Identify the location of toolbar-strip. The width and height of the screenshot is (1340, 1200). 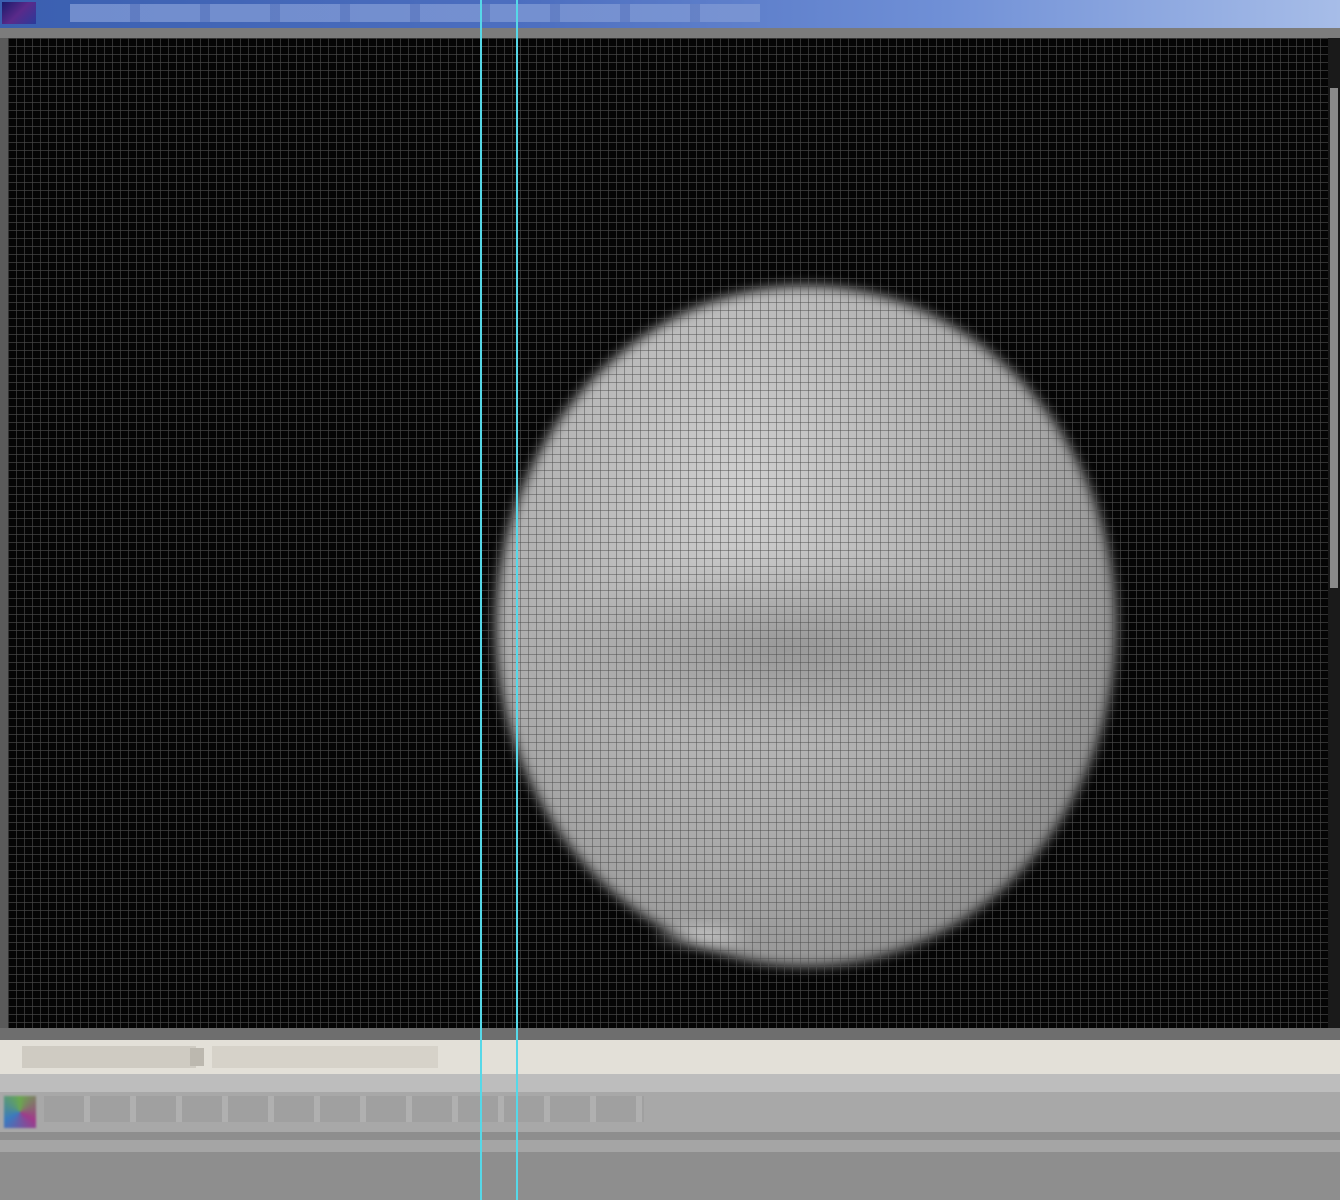
(670, 33).